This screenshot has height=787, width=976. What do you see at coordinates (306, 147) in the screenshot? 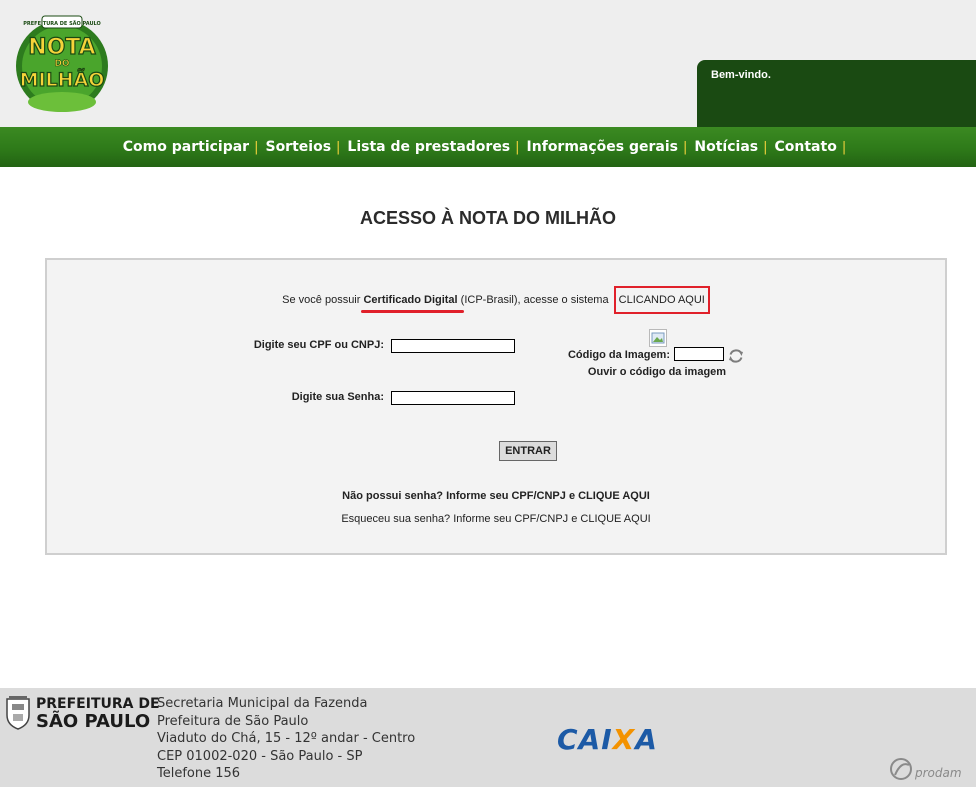
I see `nav-item-sorteios: Sorteios |` at bounding box center [306, 147].